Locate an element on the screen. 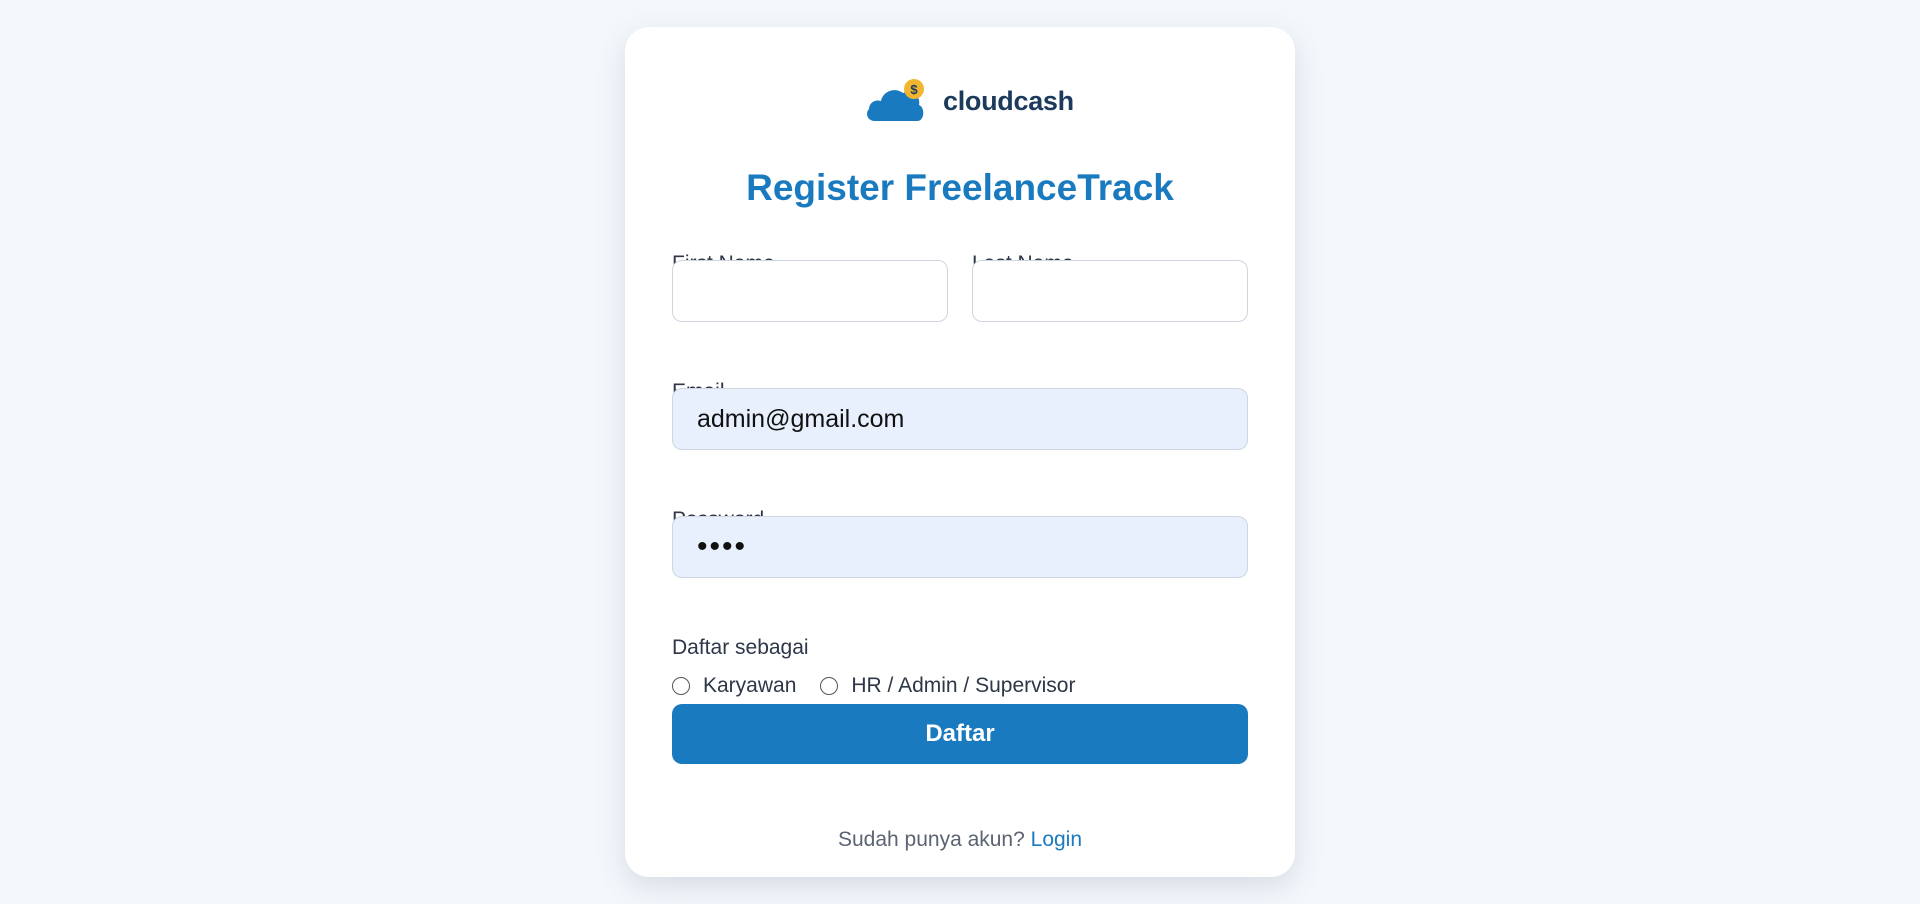  first-name-field is located at coordinates (810, 291).